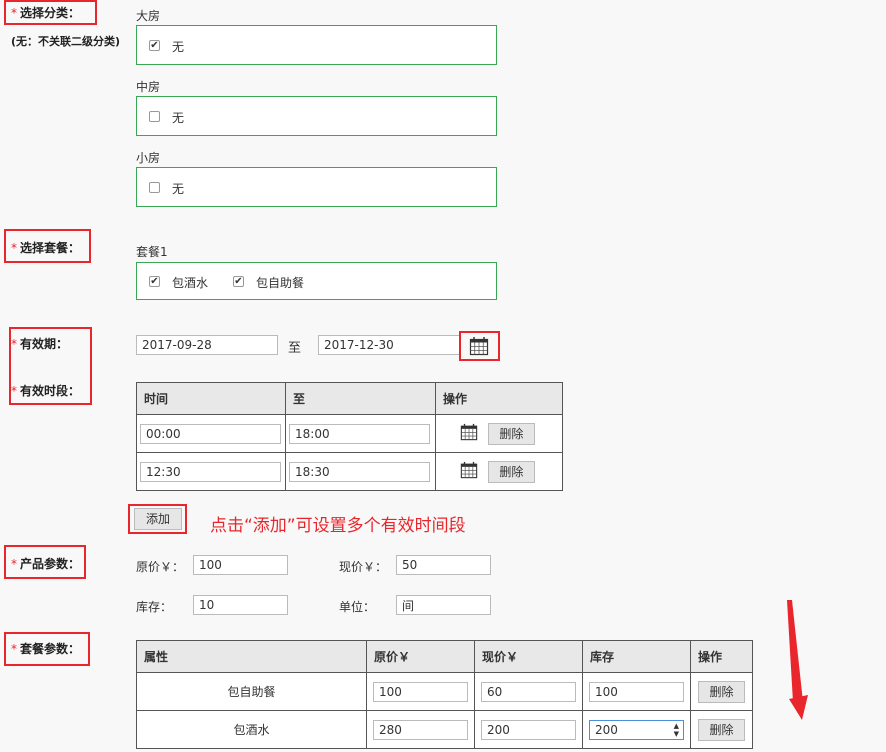  What do you see at coordinates (160, 567) in the screenshot?
I see `original-price-label: 原价￥：` at bounding box center [160, 567].